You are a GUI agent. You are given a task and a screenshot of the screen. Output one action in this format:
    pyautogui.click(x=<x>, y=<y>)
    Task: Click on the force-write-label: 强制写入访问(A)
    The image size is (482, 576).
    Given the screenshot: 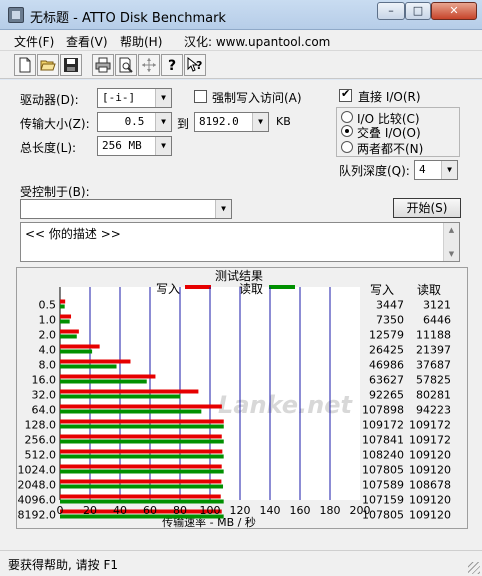 What is the action you would take?
    pyautogui.click(x=257, y=98)
    